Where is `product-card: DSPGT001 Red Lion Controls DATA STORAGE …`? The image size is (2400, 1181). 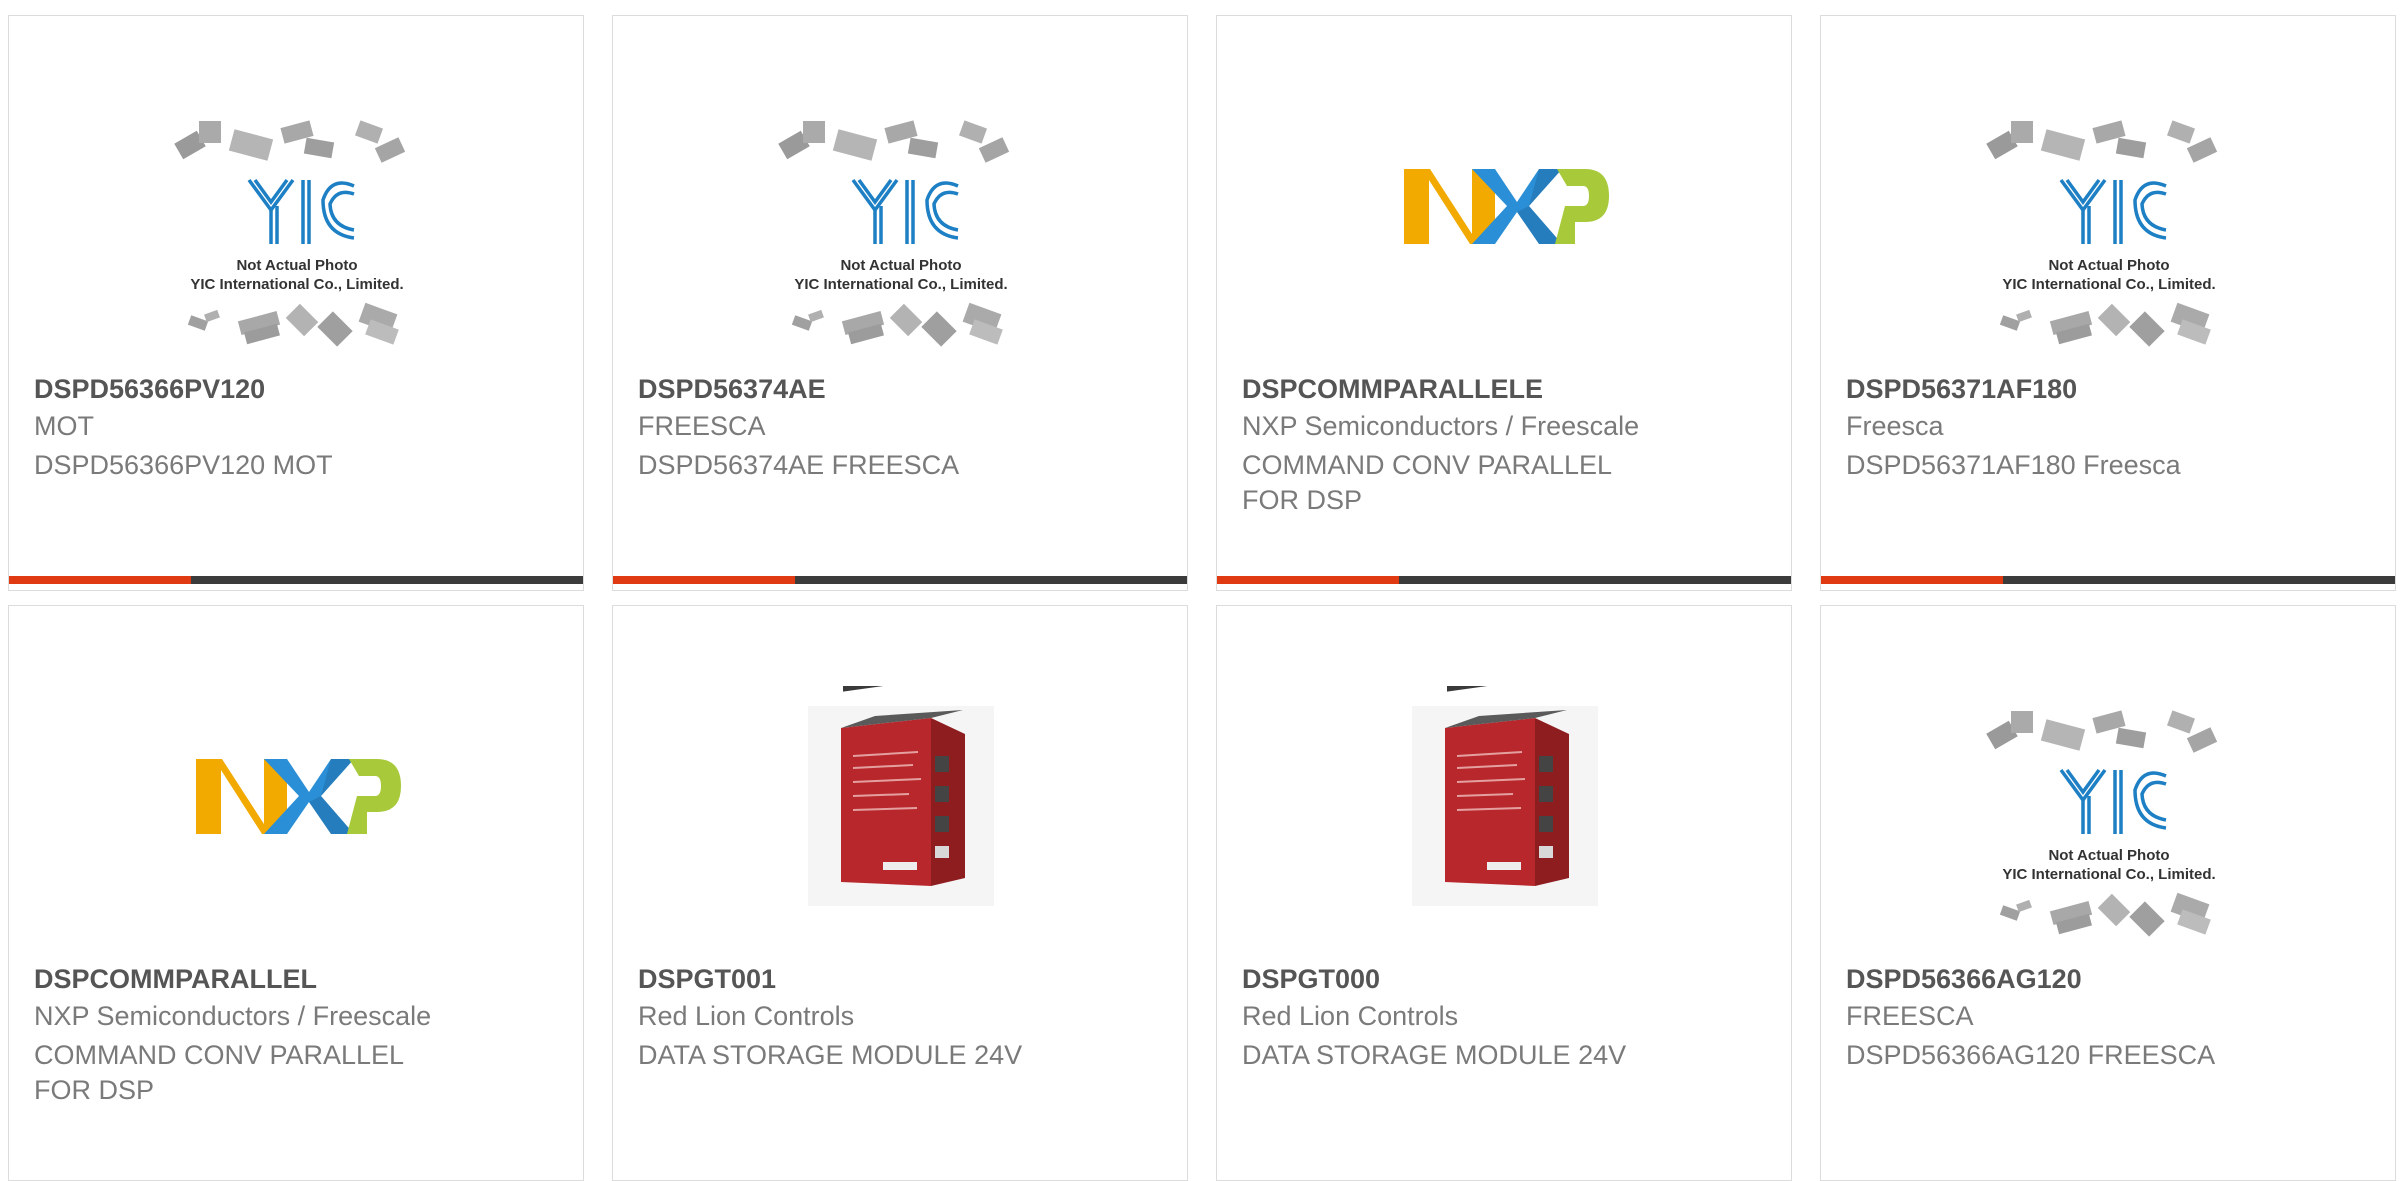 product-card: DSPGT001 Red Lion Controls DATA STORAGE … is located at coordinates (900, 893).